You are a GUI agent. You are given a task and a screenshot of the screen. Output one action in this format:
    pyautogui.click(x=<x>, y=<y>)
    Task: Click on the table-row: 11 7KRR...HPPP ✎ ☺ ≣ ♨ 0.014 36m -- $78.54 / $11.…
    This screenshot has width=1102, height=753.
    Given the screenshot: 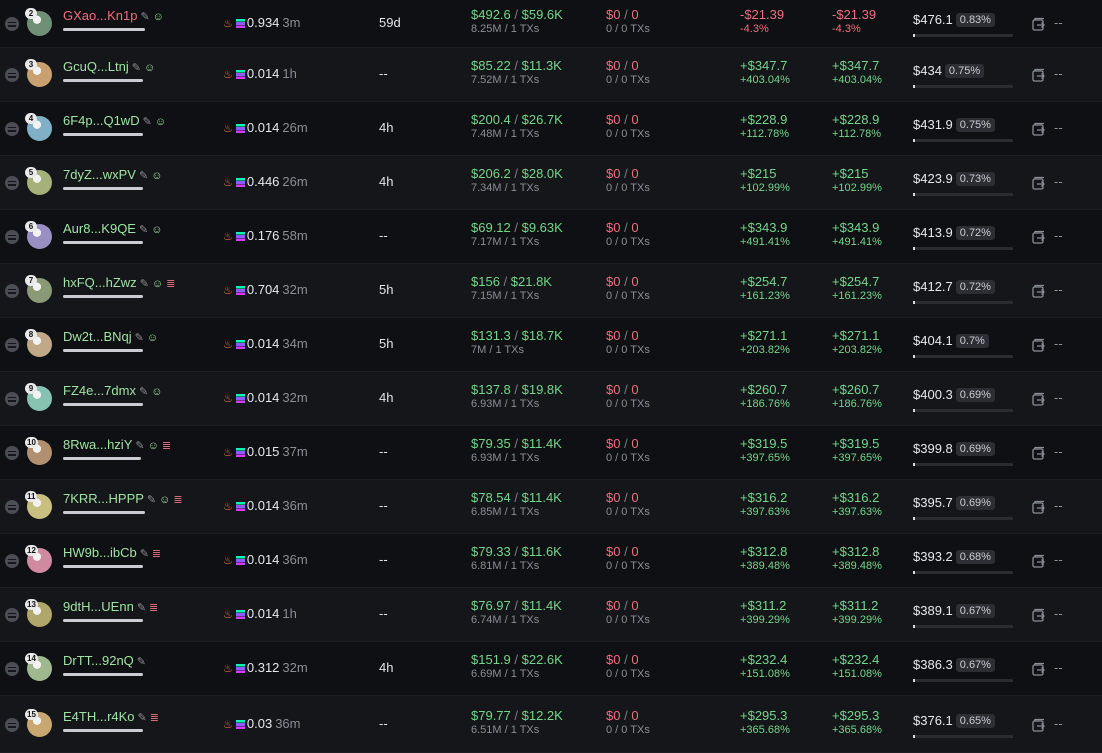 What is the action you would take?
    pyautogui.click(x=551, y=507)
    